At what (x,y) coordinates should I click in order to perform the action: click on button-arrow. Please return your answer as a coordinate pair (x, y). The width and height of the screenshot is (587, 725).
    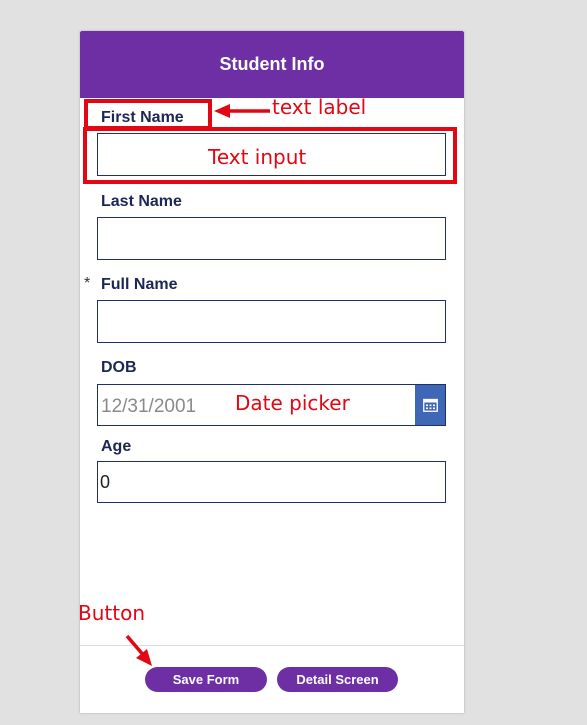
    Looking at the image, I should click on (138, 650).